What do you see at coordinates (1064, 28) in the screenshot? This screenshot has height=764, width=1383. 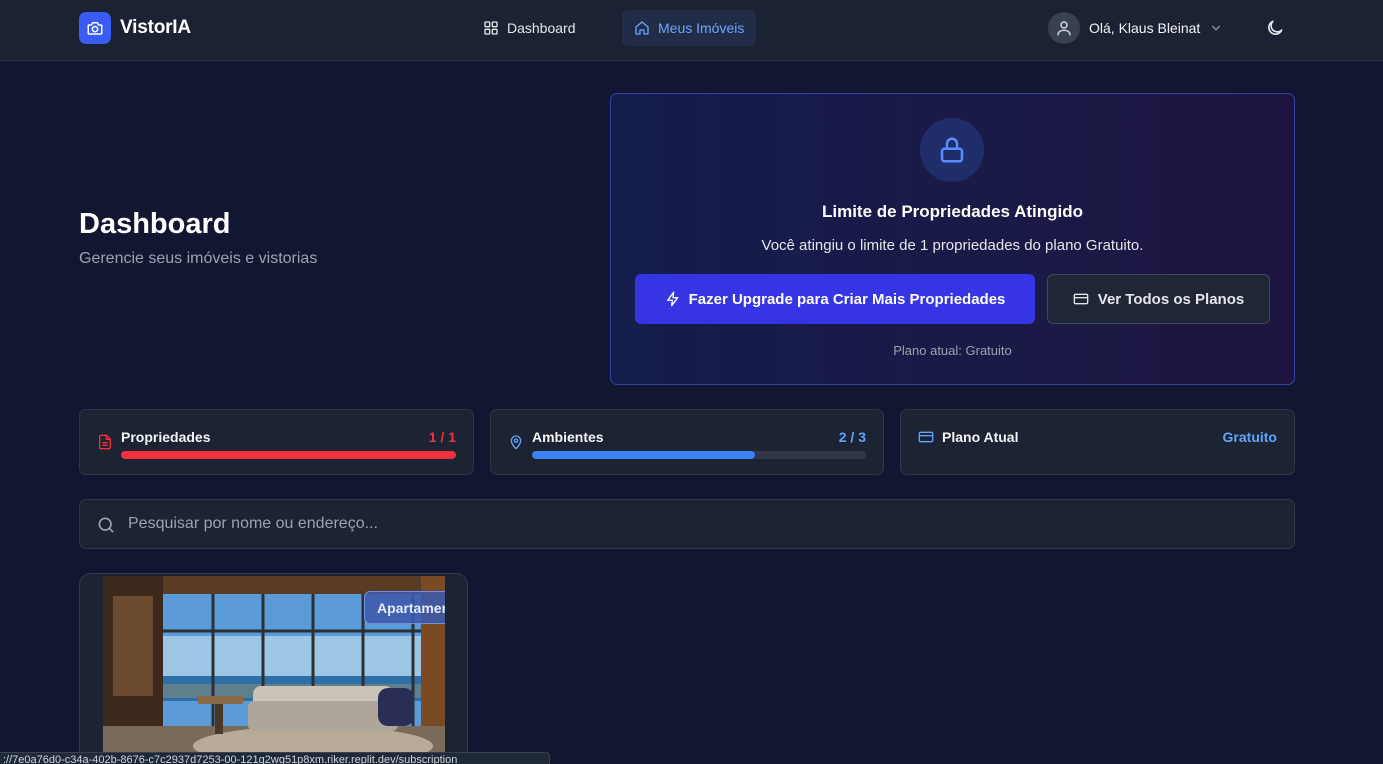 I see `user-icon` at bounding box center [1064, 28].